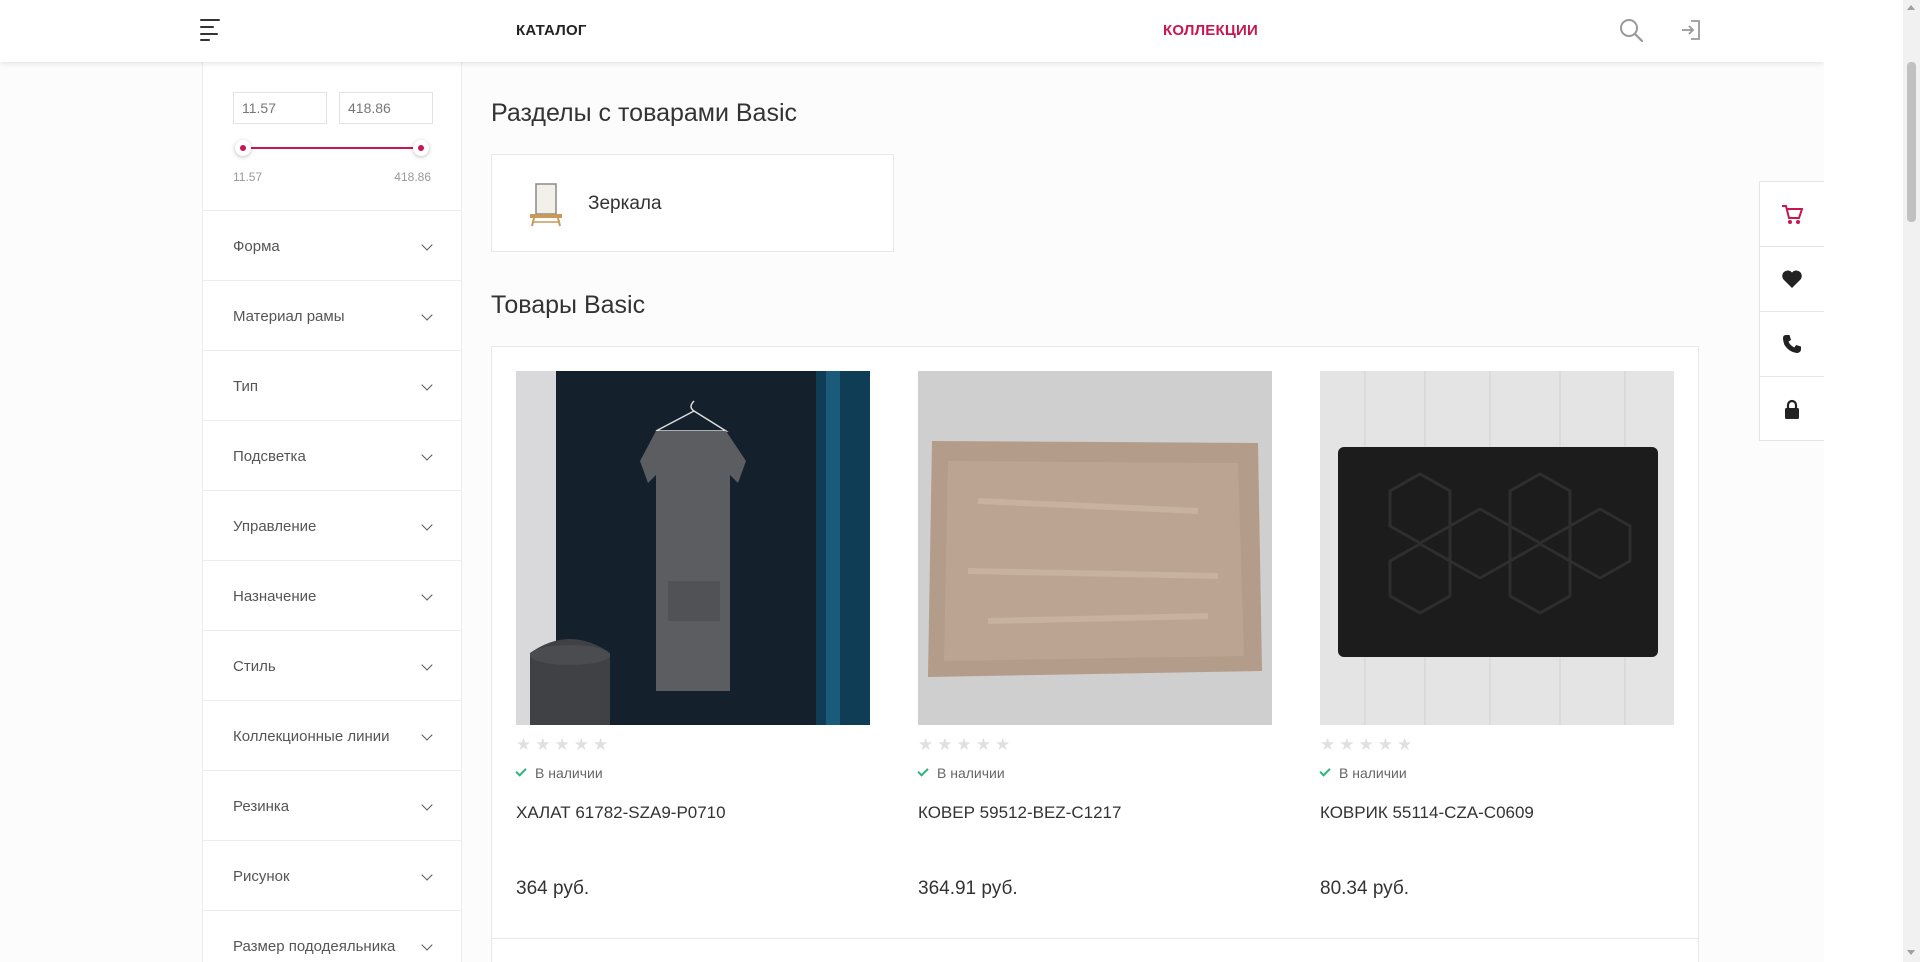 Image resolution: width=1920 pixels, height=962 pixels. What do you see at coordinates (246, 386) in the screenshot?
I see `filter-label: Тип` at bounding box center [246, 386].